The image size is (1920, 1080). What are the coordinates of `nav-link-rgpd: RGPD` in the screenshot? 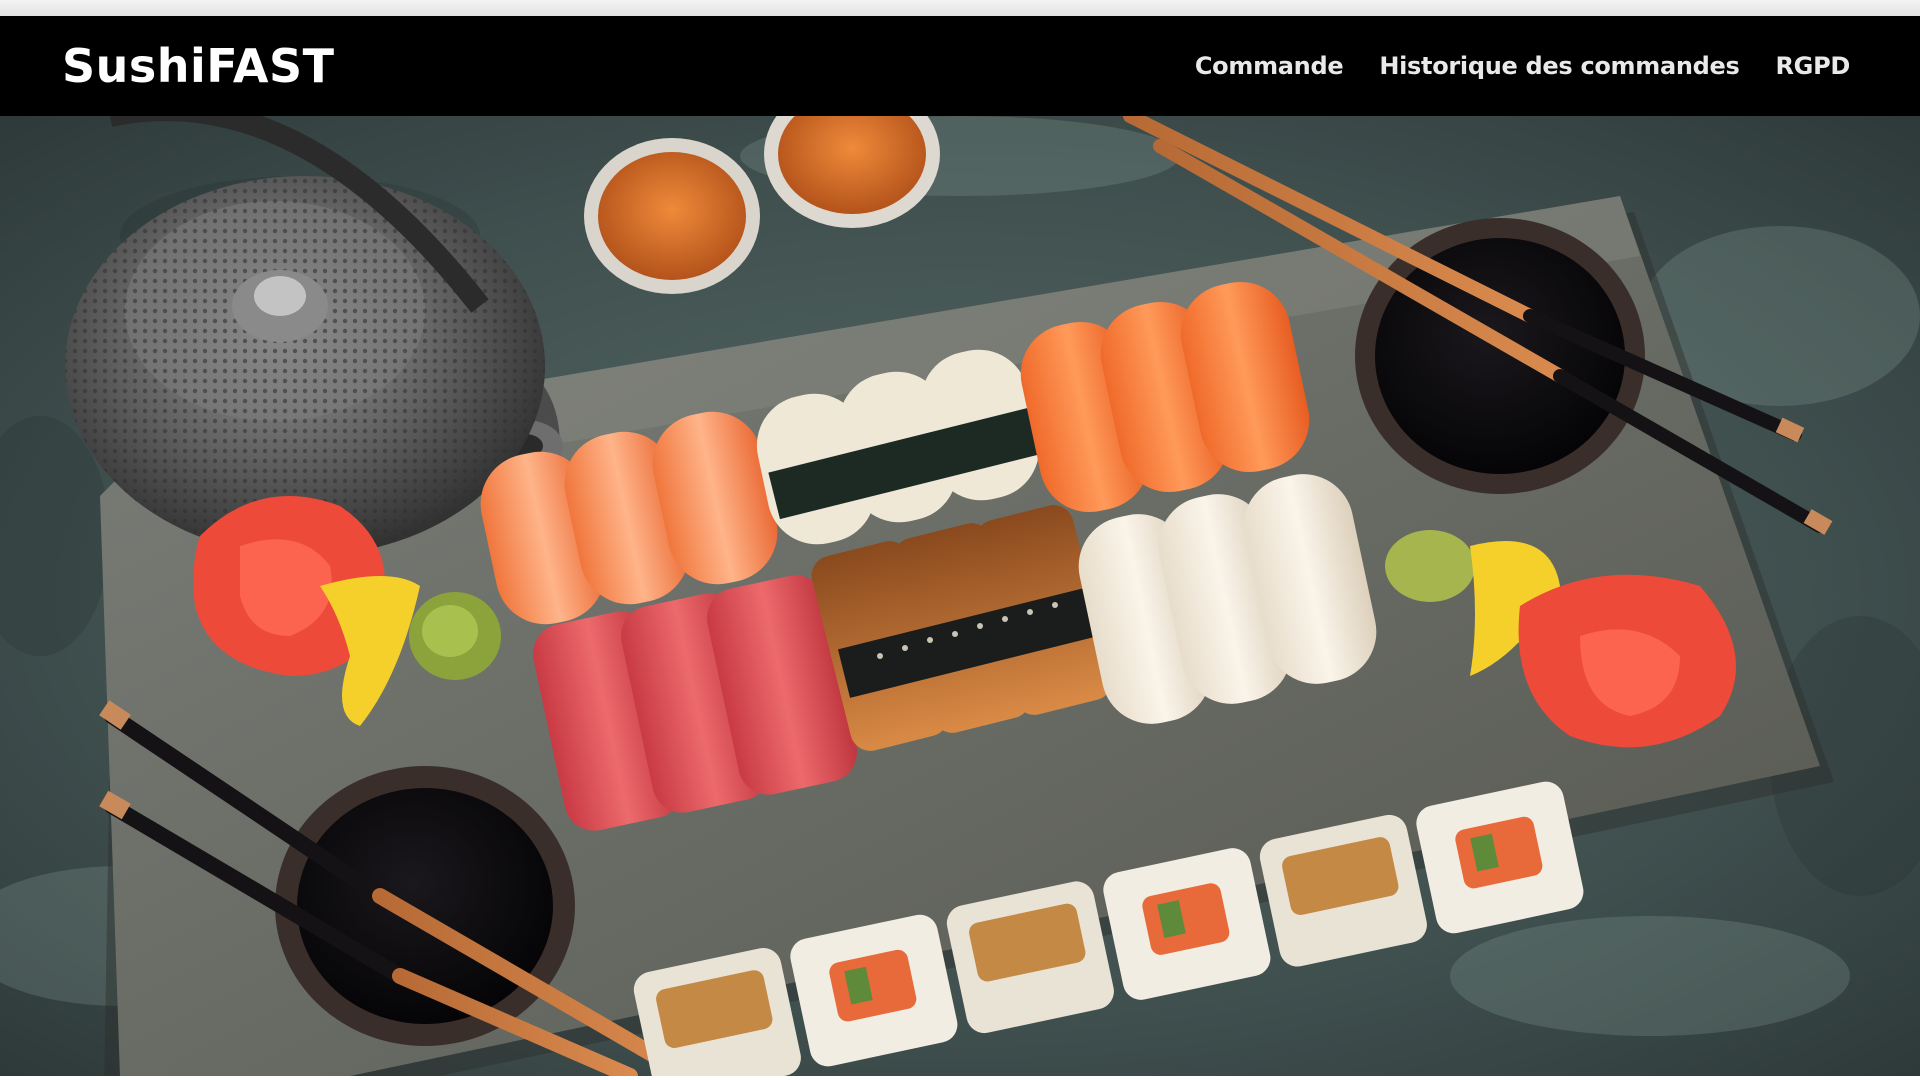 It's located at (1813, 66).